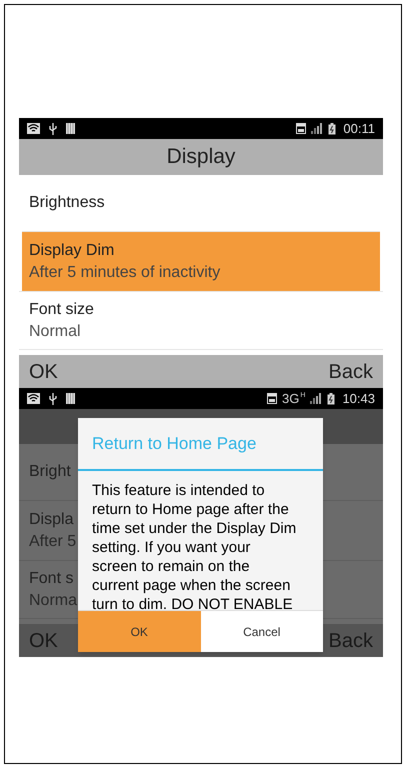  I want to click on network-type: 3G, so click(291, 398).